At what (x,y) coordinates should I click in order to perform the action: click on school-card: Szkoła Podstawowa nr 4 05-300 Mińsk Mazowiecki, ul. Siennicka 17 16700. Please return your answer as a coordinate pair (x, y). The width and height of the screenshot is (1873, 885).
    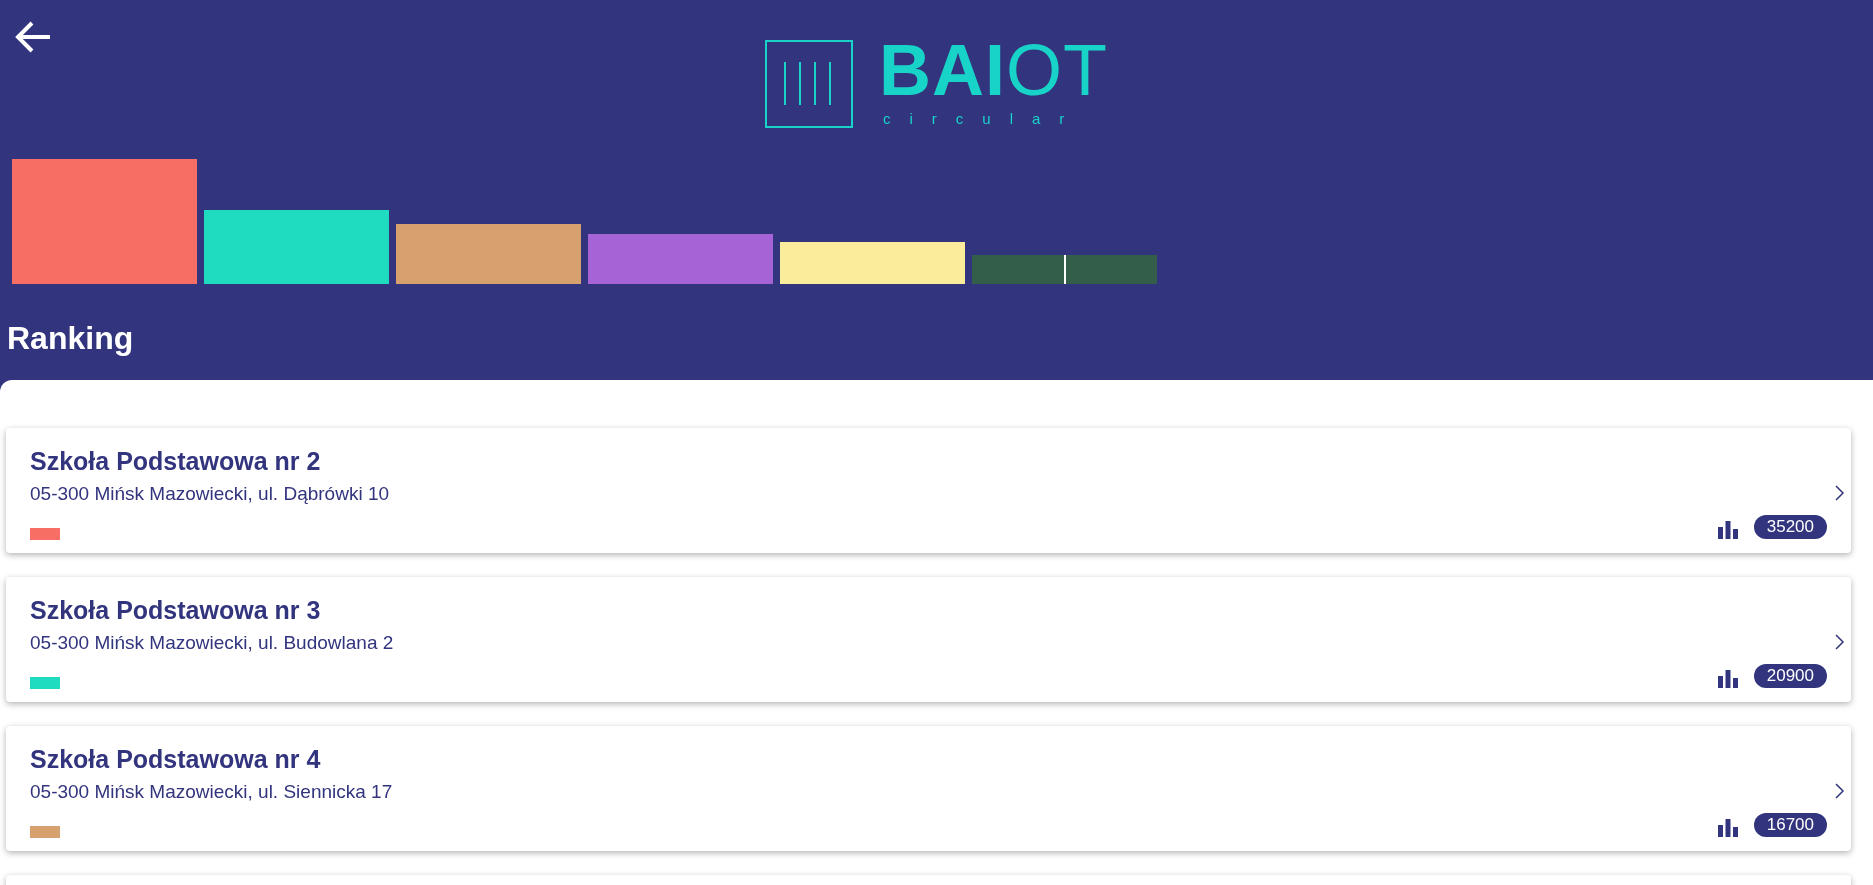
    Looking at the image, I should click on (928, 788).